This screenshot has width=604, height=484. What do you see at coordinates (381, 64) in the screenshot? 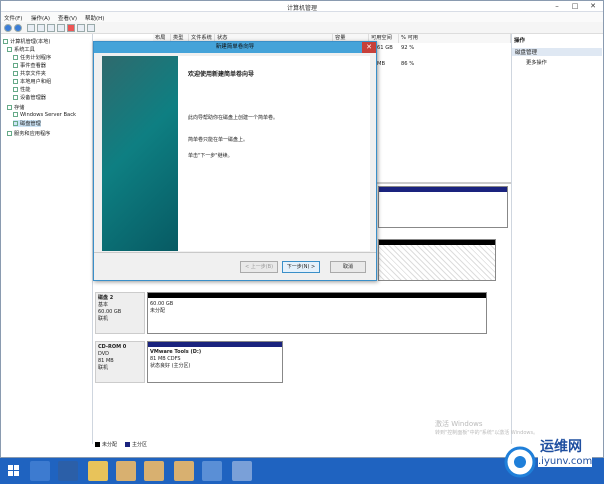
I see `cell-free-2: MB` at bounding box center [381, 64].